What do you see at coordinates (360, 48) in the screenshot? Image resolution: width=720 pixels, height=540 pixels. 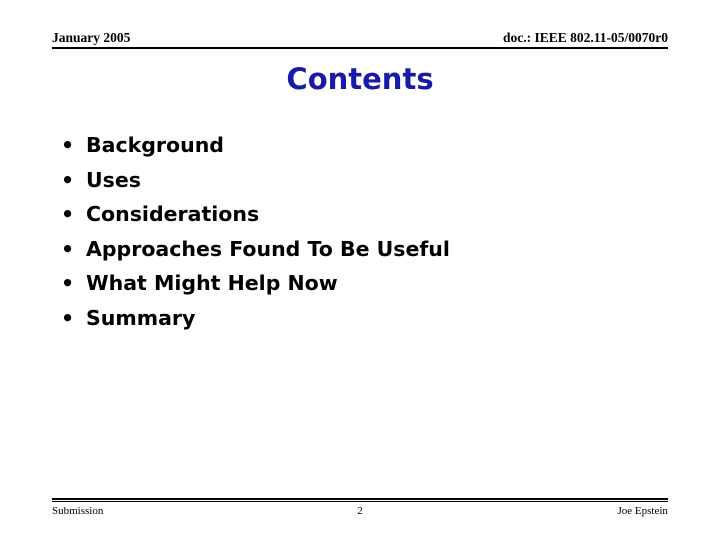 I see `header-divider` at bounding box center [360, 48].